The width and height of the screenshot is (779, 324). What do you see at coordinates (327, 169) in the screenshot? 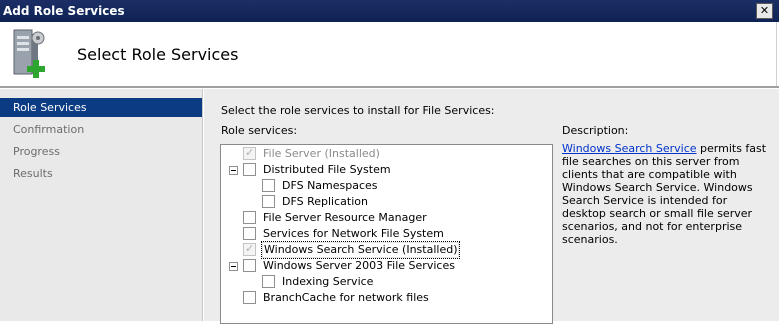
I see `tree-item-label: Distributed File System` at bounding box center [327, 169].